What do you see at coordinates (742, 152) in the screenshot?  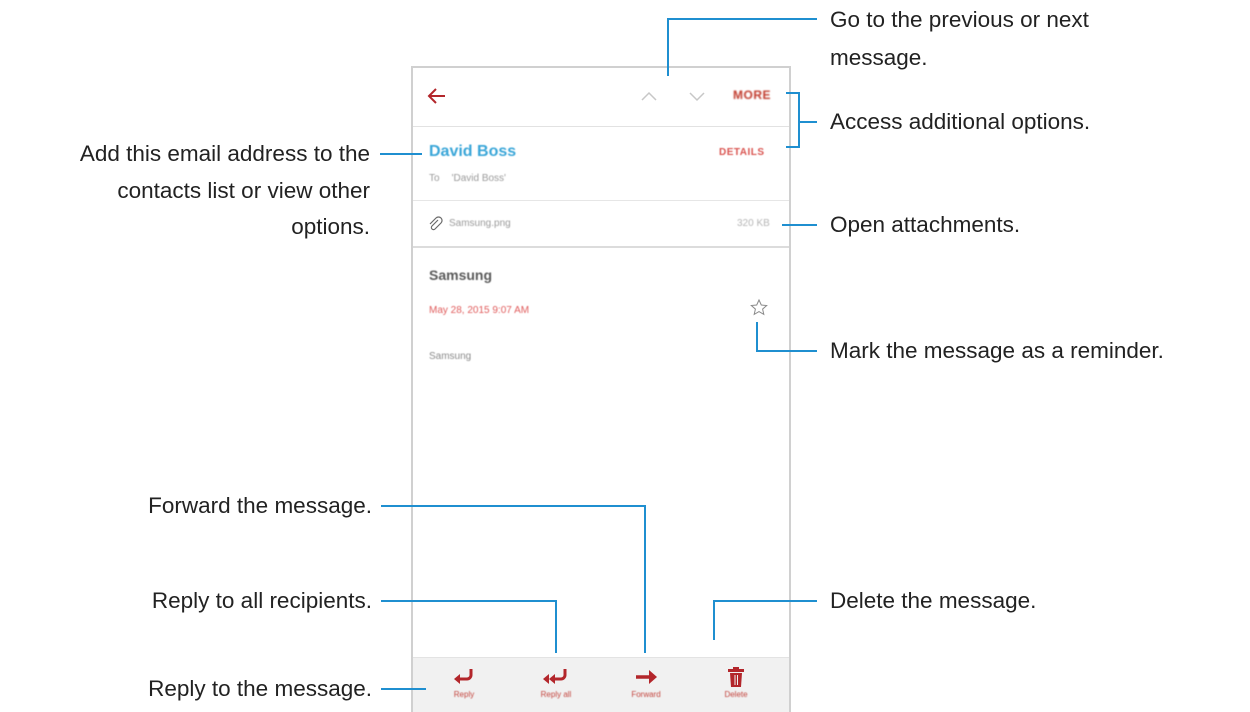 I see `details-button: DETAILS` at bounding box center [742, 152].